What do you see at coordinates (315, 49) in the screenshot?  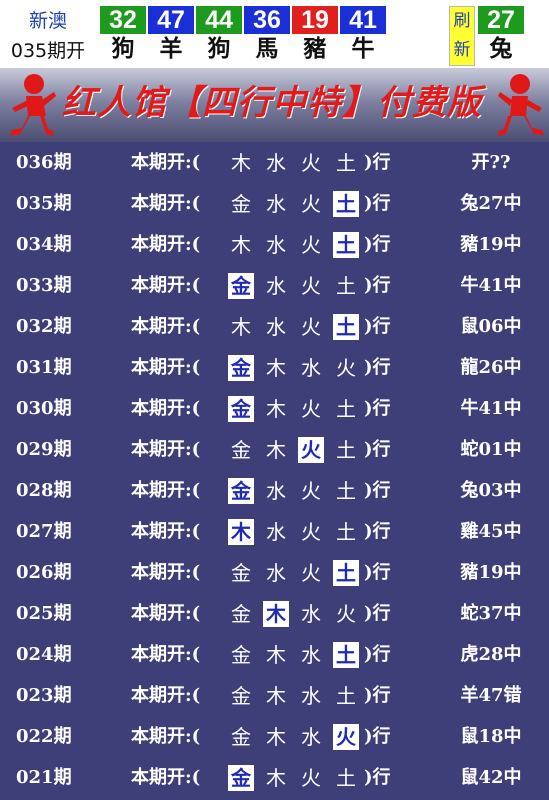 I see `ball-zodiac: 豬` at bounding box center [315, 49].